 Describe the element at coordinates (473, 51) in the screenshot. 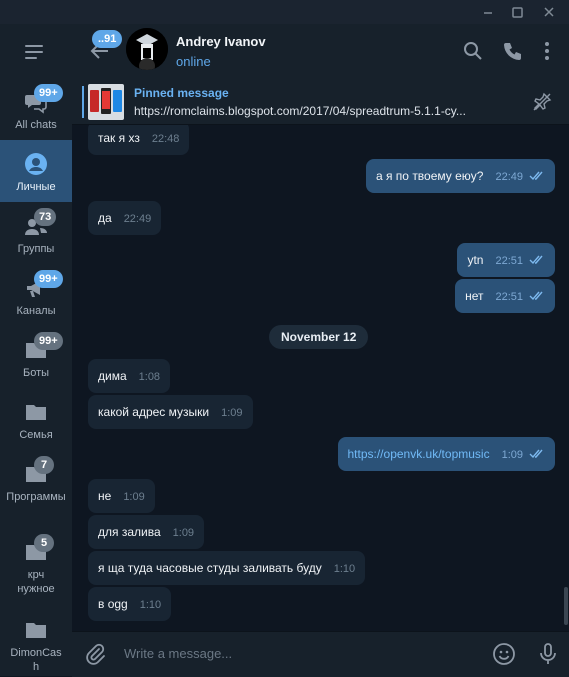

I see `search-icon` at that location.